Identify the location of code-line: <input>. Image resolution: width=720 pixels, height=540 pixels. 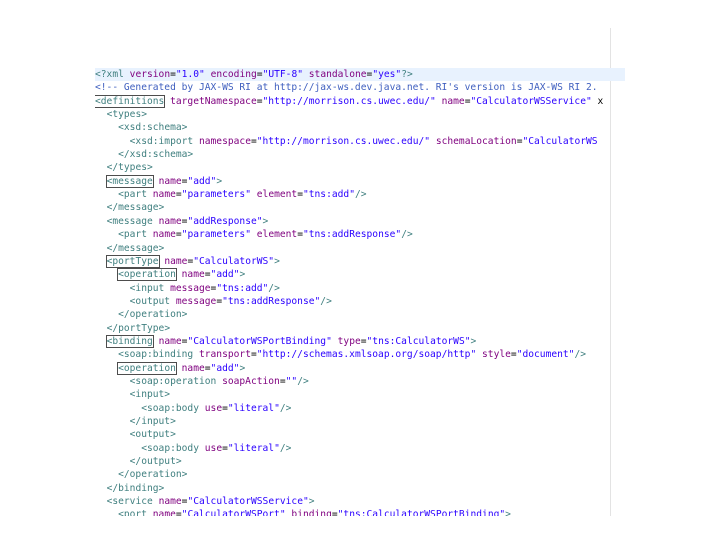
(360, 394).